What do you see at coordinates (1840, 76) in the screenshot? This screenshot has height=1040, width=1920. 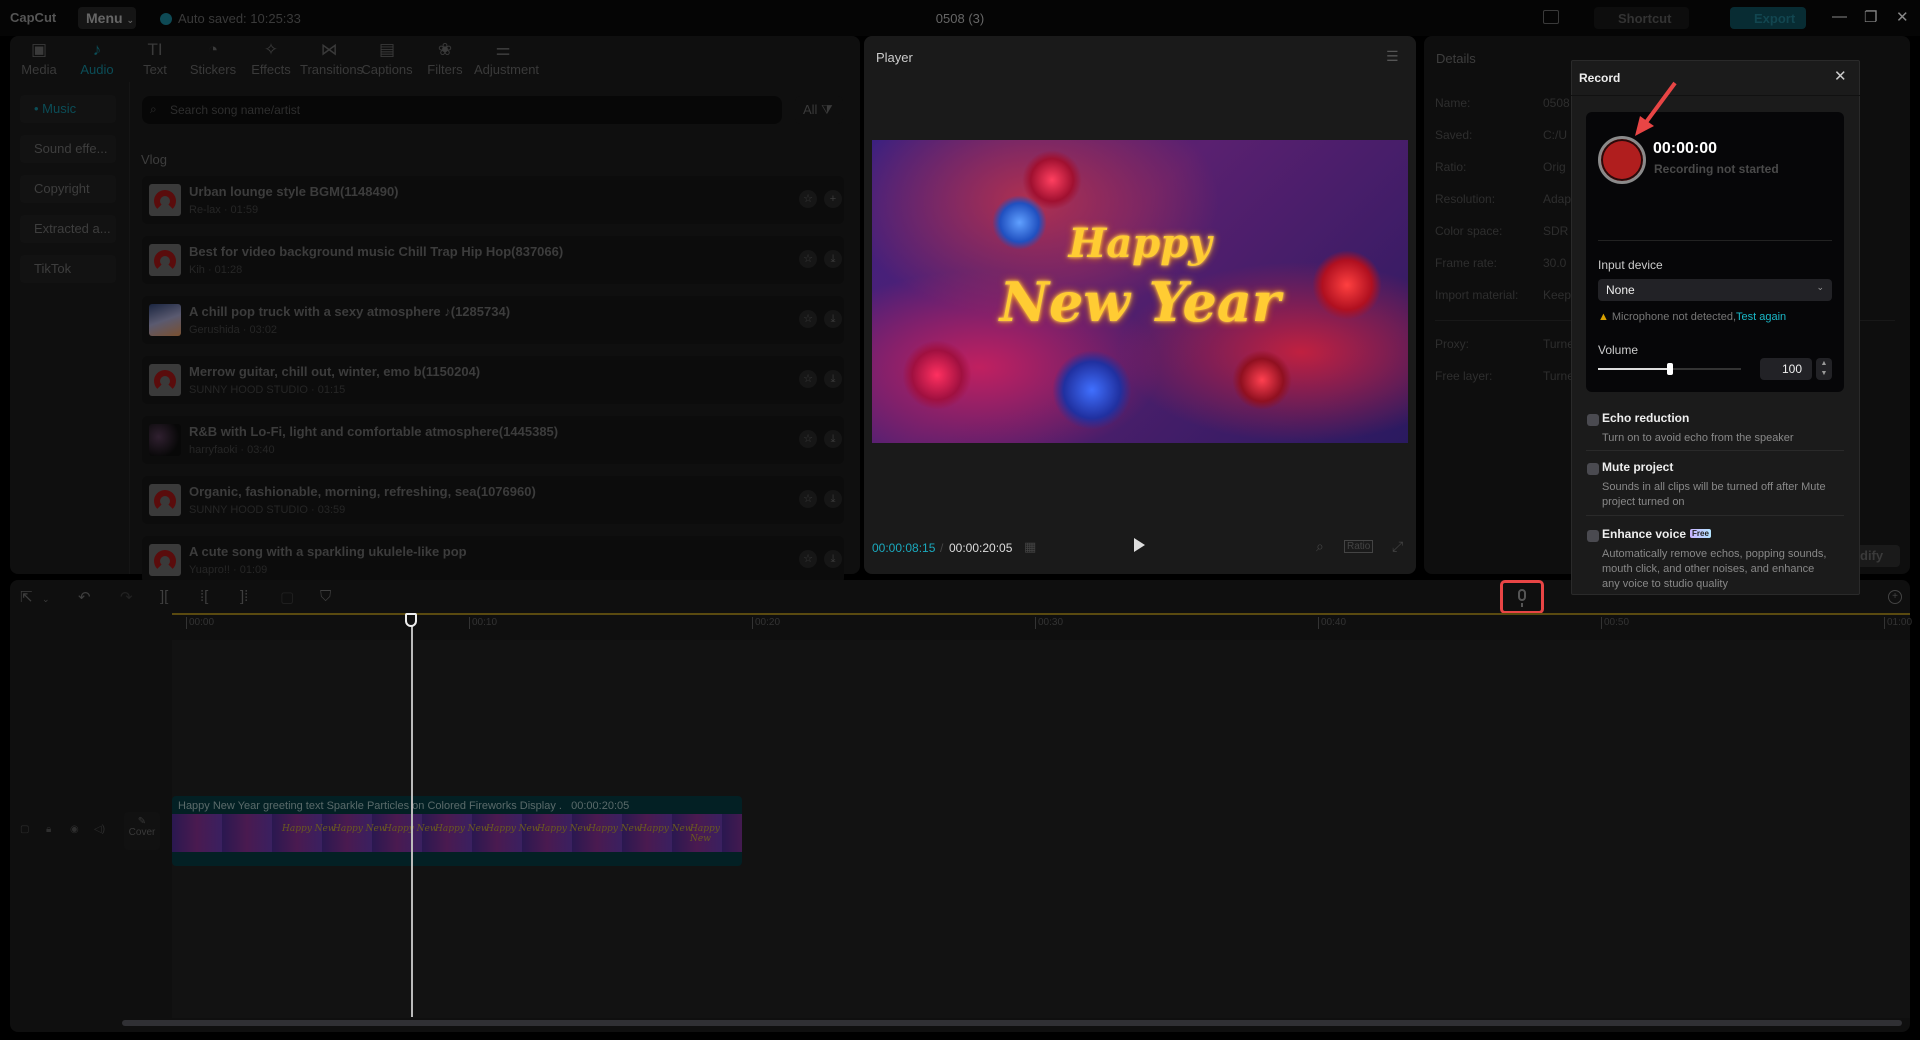 I see `close-icon: ✕` at bounding box center [1840, 76].